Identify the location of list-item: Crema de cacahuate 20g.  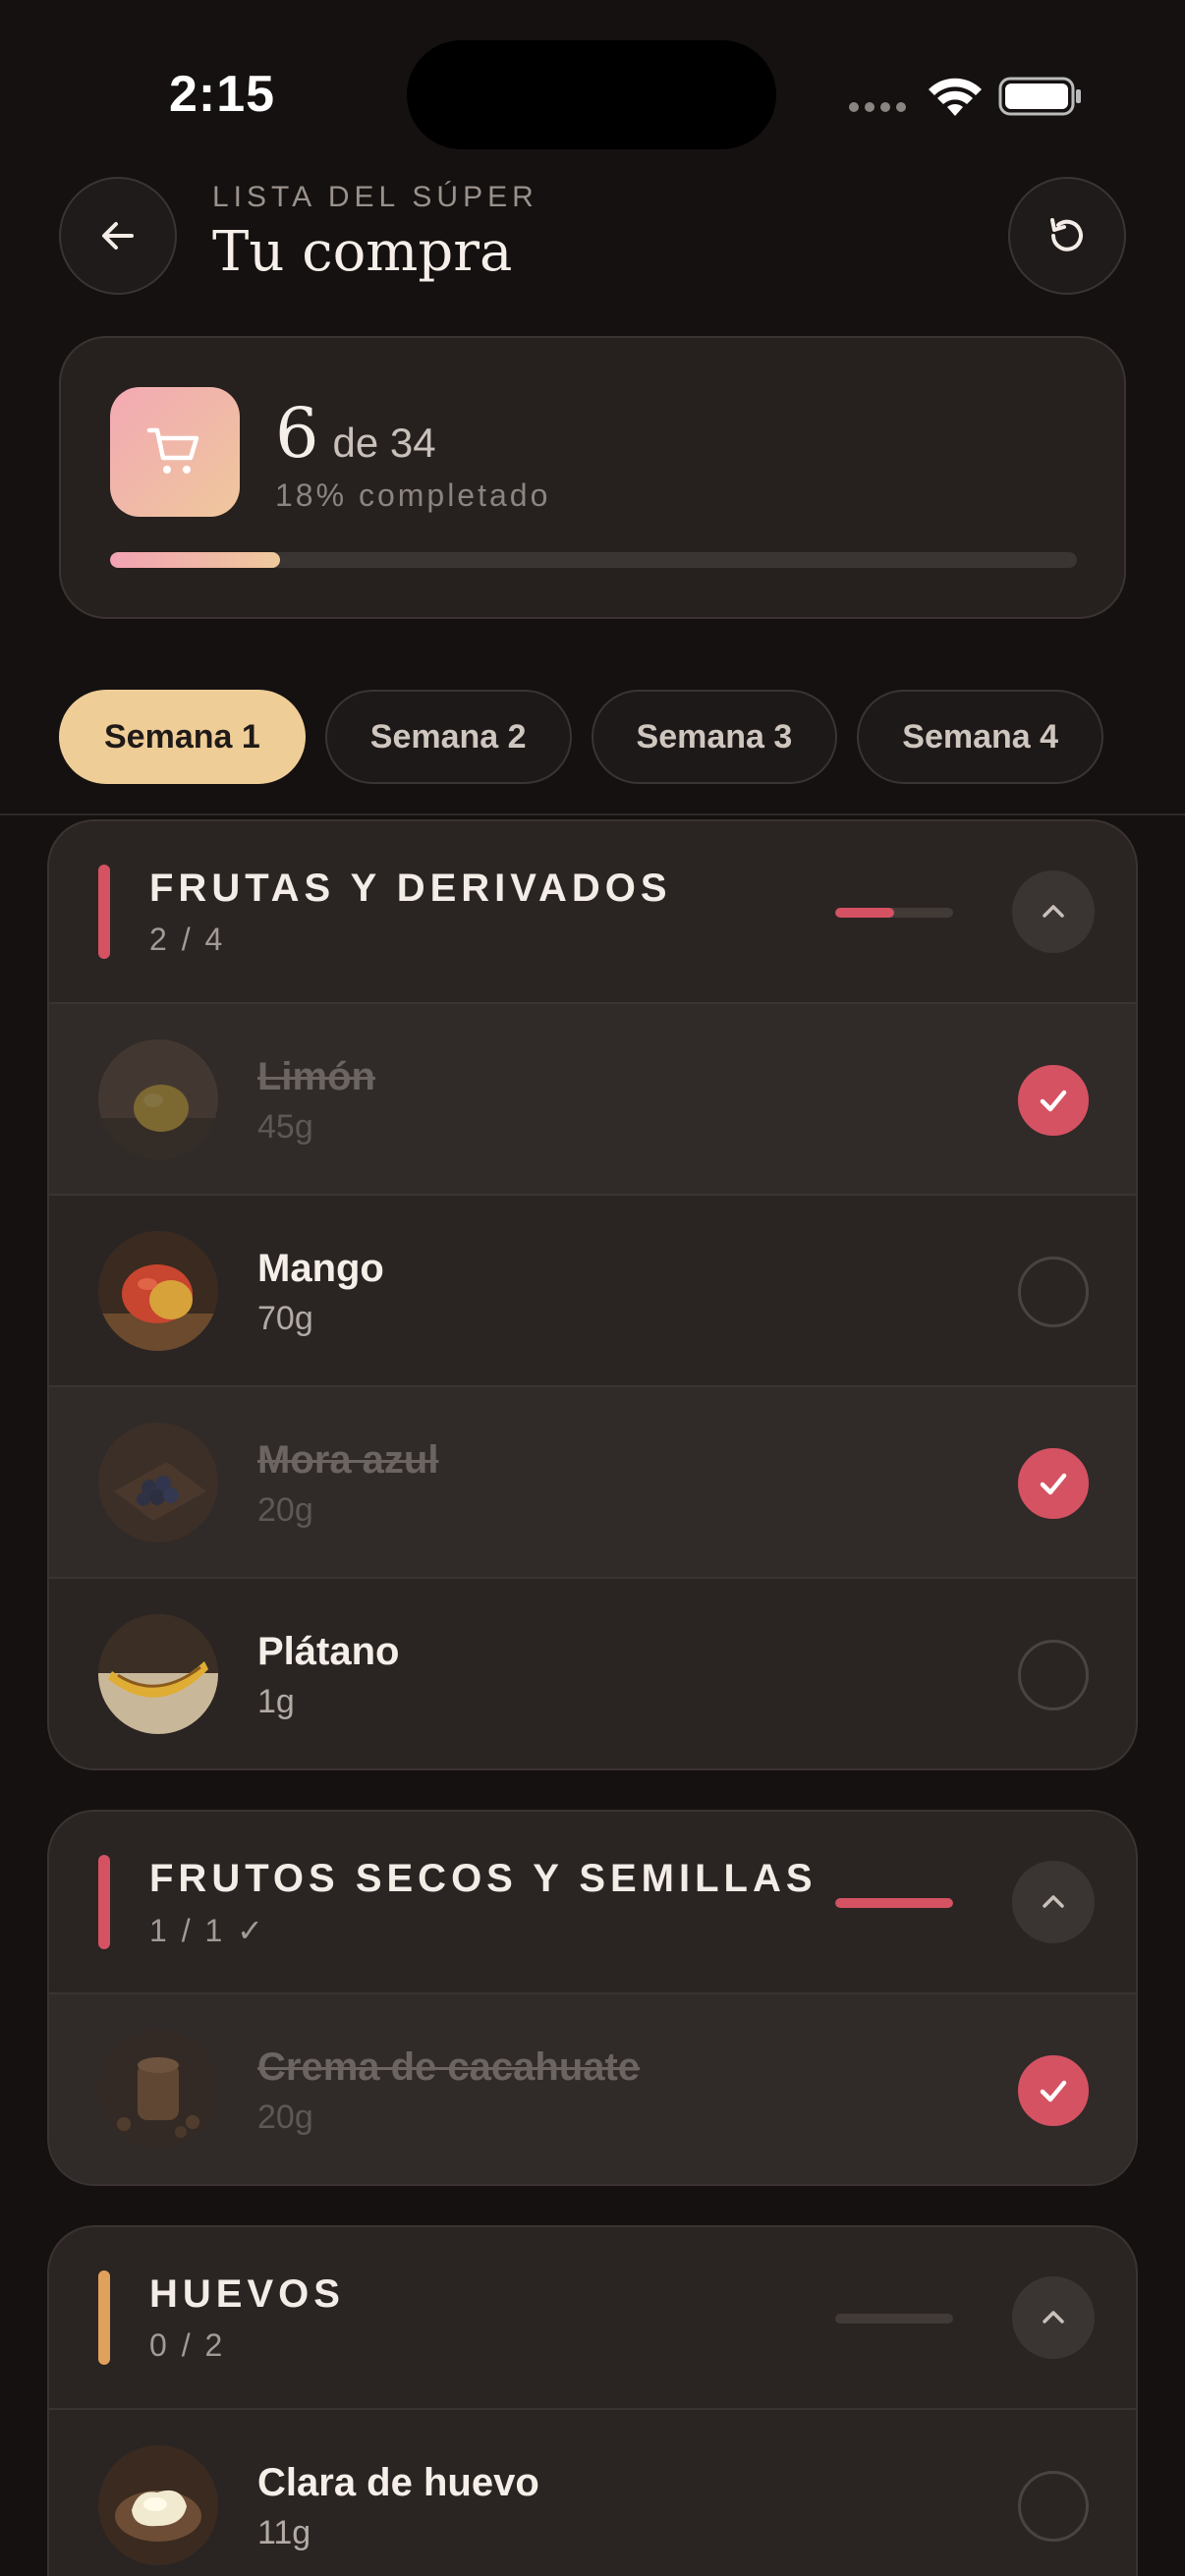
(592, 2088).